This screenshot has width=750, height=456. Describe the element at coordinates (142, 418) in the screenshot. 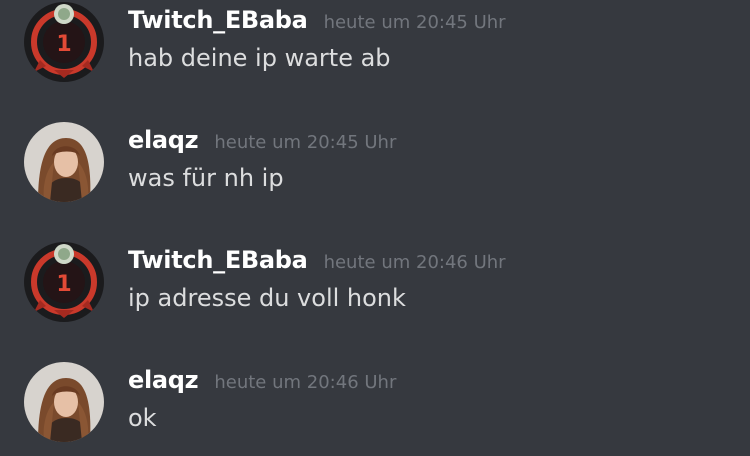

I see `message-text: ok` at that location.